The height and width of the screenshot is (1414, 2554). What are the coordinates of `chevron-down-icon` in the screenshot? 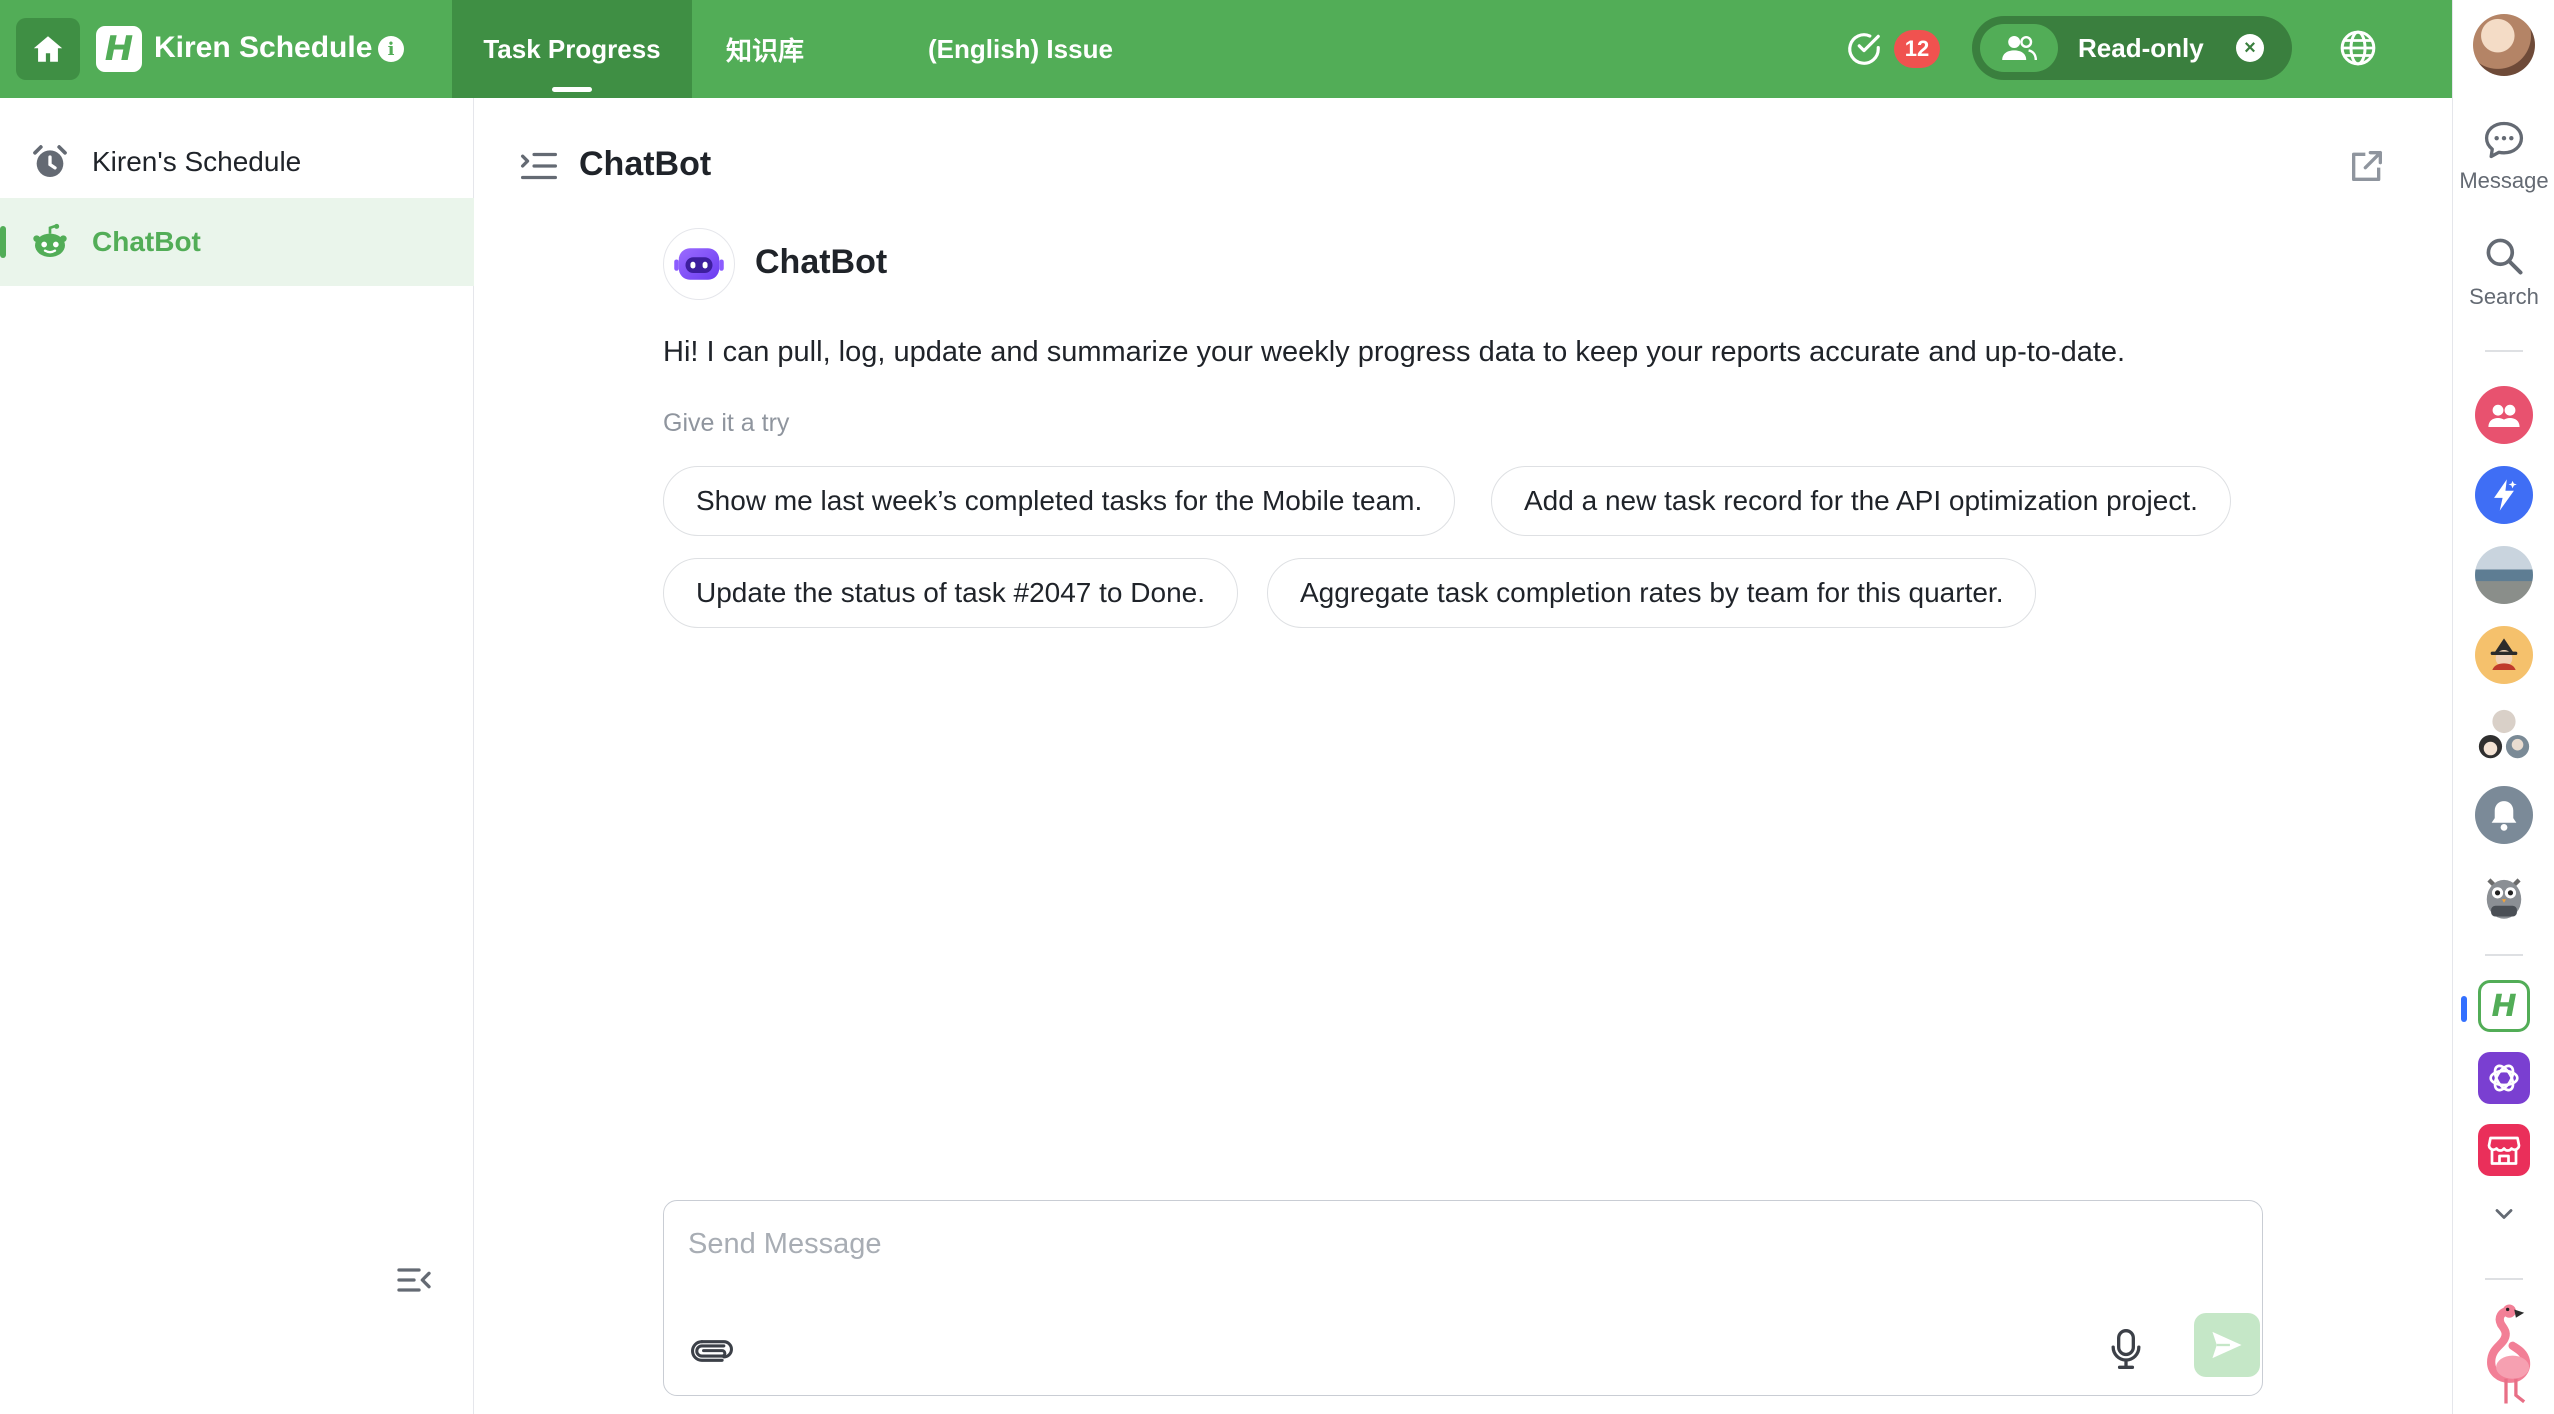 It's located at (2504, 1214).